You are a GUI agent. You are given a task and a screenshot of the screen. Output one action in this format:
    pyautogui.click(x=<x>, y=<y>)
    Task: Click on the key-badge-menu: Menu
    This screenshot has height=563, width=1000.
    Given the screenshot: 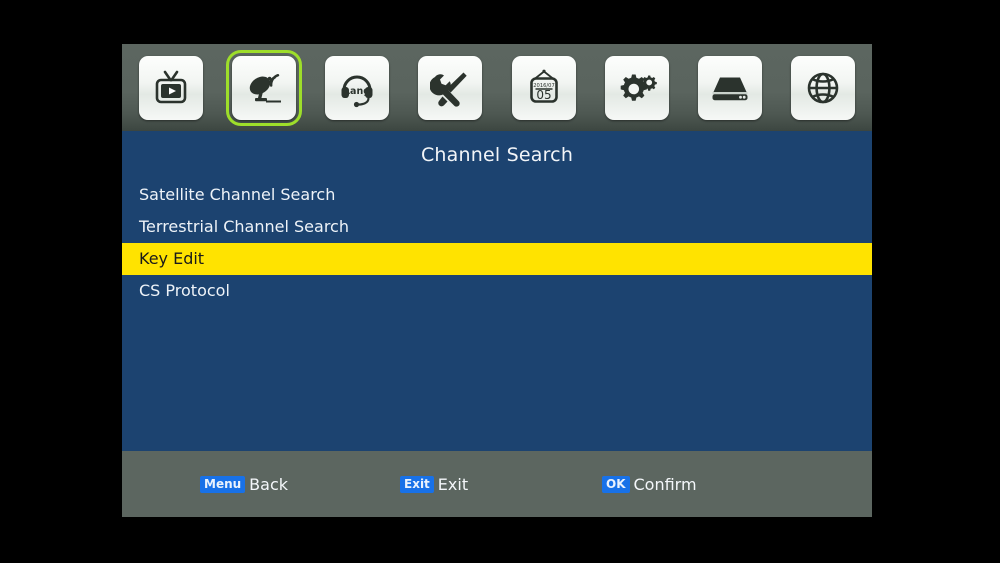 What is the action you would take?
    pyautogui.click(x=223, y=484)
    